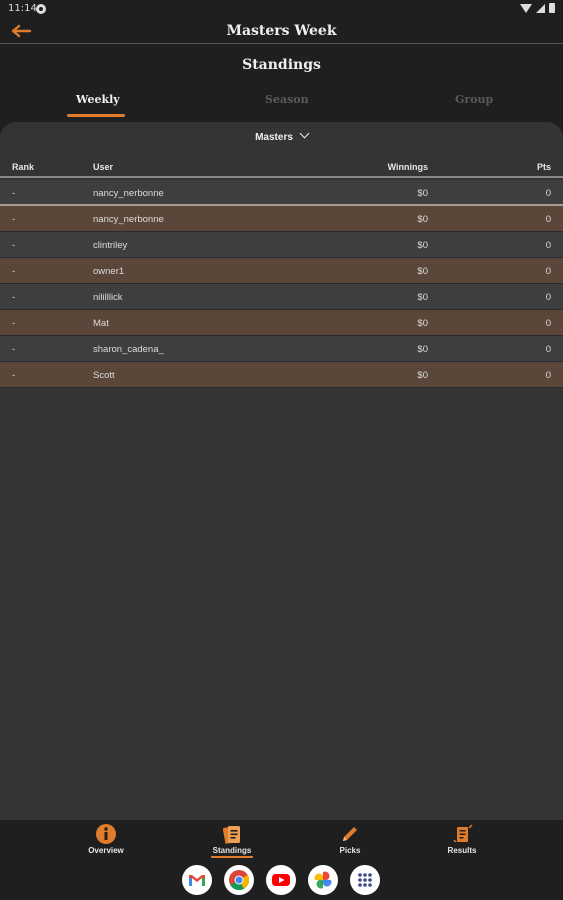 The height and width of the screenshot is (900, 563). What do you see at coordinates (281, 271) in the screenshot?
I see `table-row: - owner1 $0 0` at bounding box center [281, 271].